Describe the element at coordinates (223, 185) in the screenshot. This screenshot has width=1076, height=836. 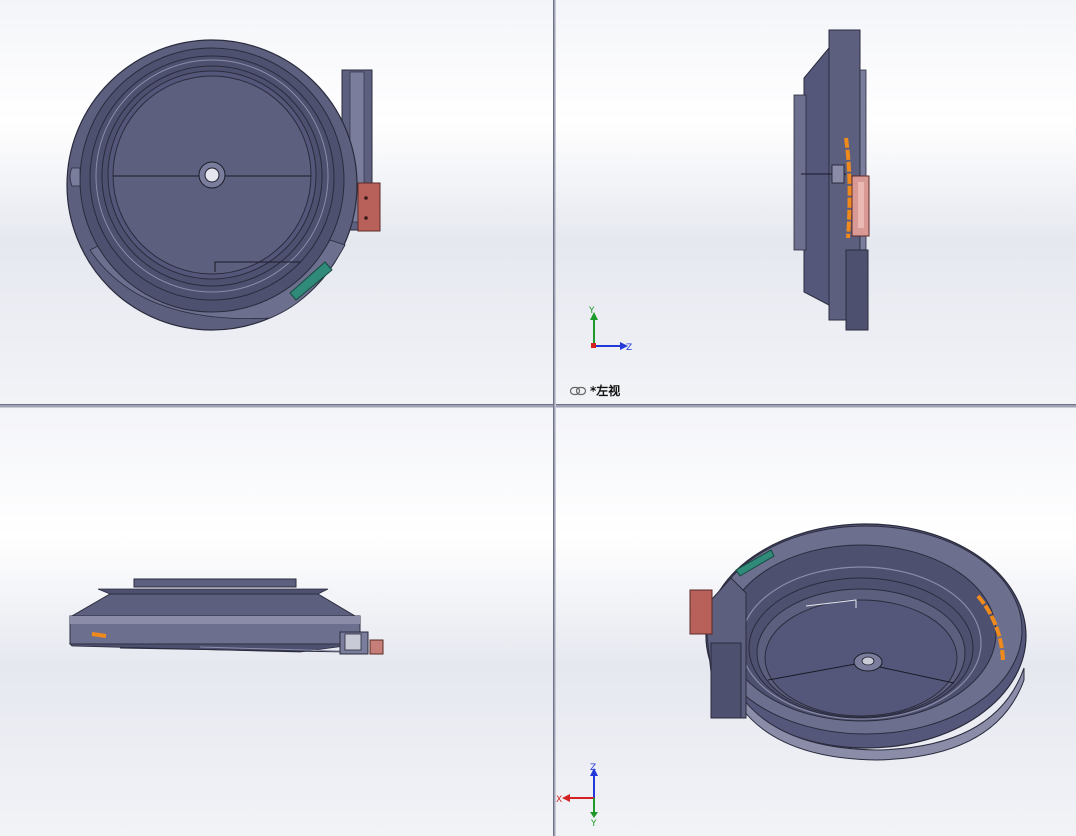
I see `front-view-drawing` at that location.